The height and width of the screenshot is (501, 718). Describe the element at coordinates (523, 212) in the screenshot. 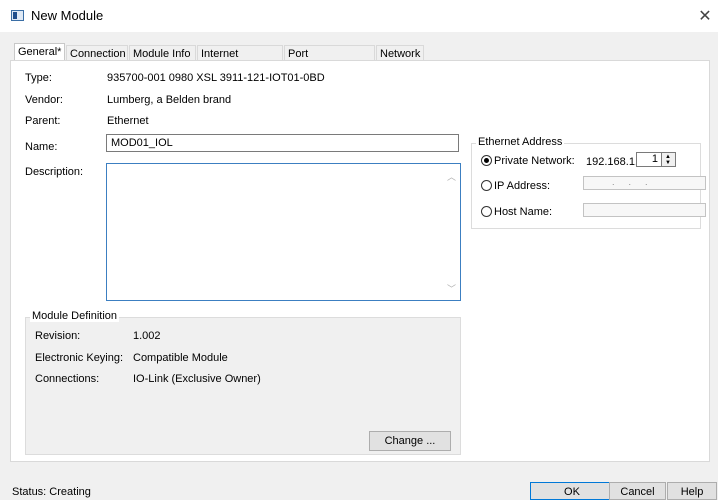

I see `host-name-label: Host Name:` at that location.